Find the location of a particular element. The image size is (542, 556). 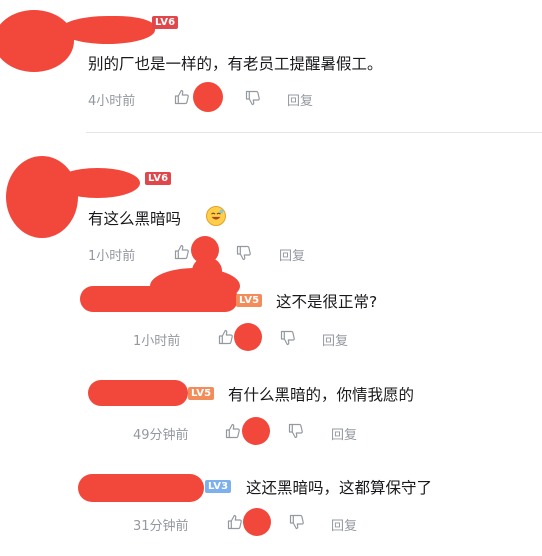

comment-time: 4小时前 is located at coordinates (112, 101).